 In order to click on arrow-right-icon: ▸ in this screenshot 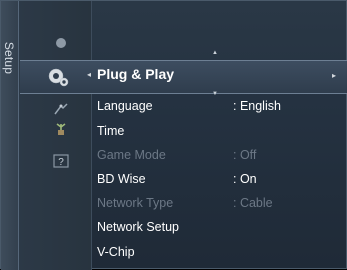, I will do `click(334, 75)`.